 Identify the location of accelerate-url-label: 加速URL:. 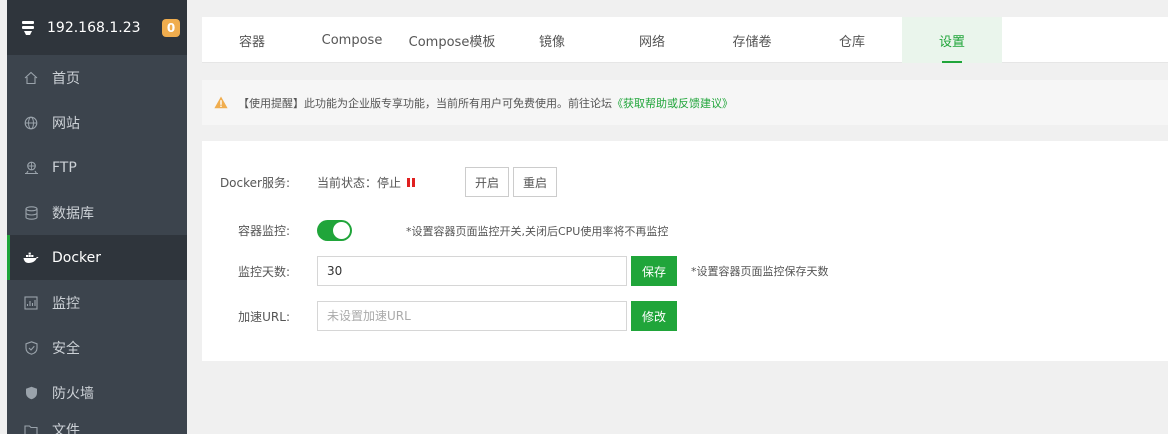
(264, 316).